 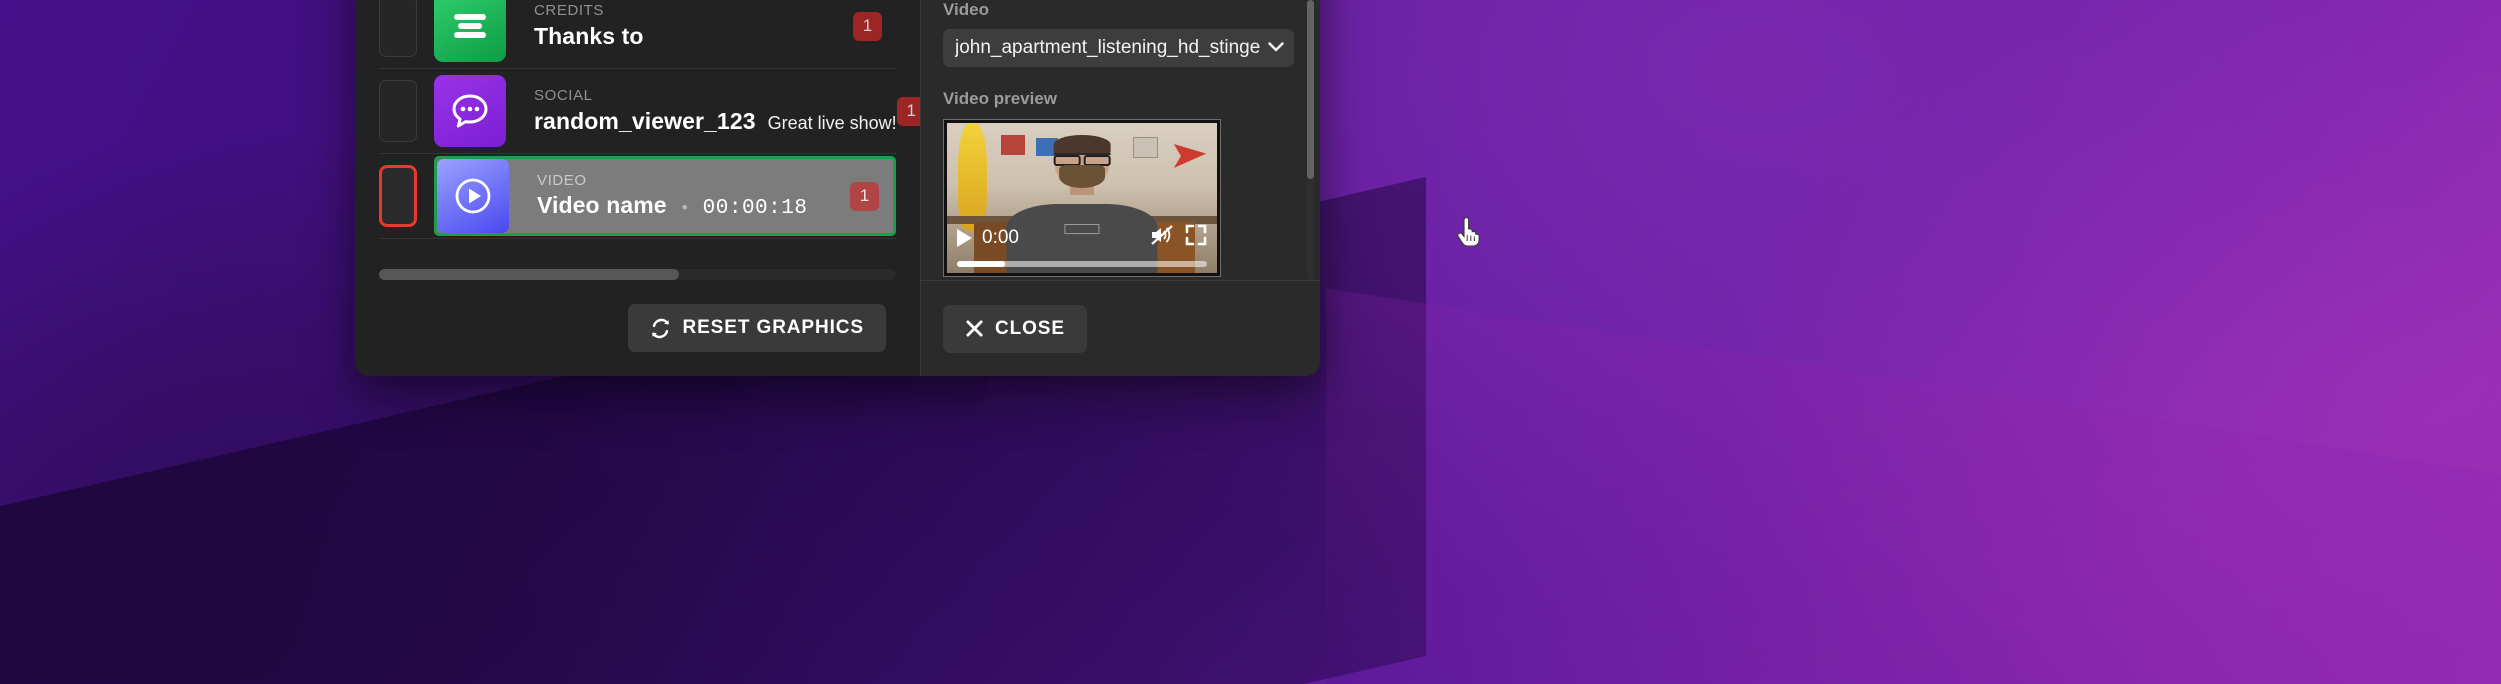 I want to click on video-select-value: john_apartment_listening_hd_stinger_3, so click(x=1107, y=47).